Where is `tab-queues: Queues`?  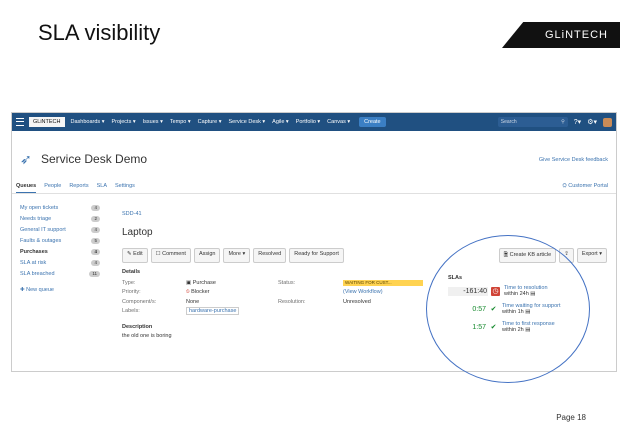
tab-queues: Queues is located at coordinates (26, 188).